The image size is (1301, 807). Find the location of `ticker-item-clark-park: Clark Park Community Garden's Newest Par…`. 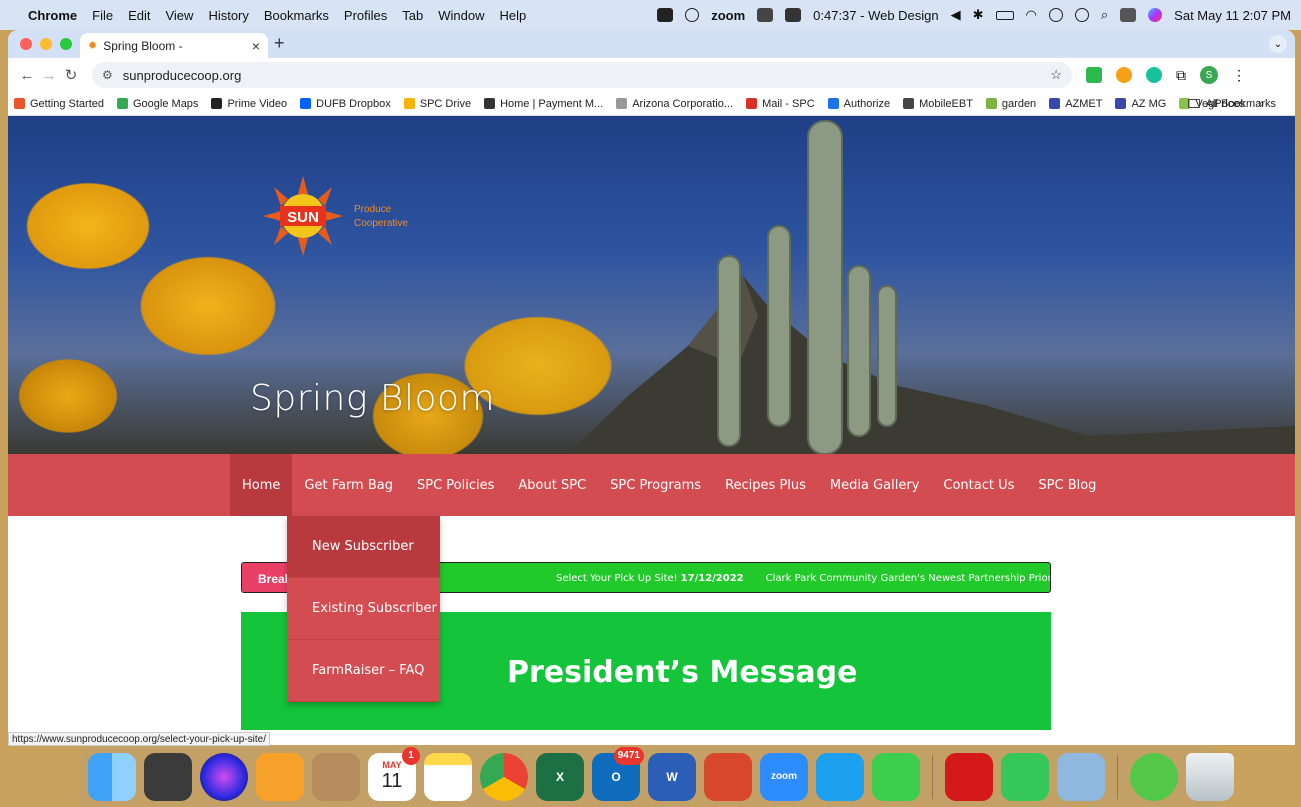

ticker-item-clark-park: Clark Park Community Garden's Newest Par… is located at coordinates (908, 578).